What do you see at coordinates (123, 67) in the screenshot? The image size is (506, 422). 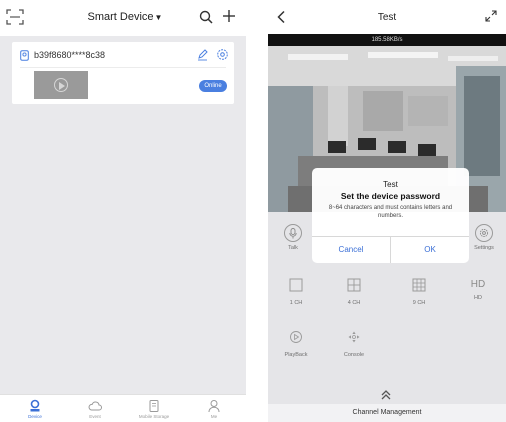 I see `card-divider` at bounding box center [123, 67].